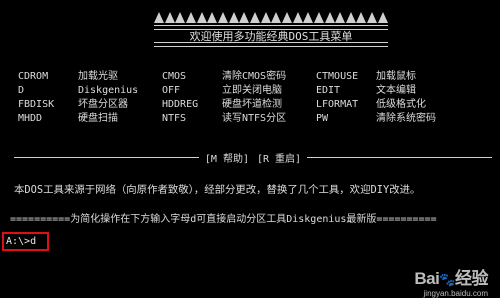  I want to click on menu-command-key: EDIT, so click(346, 90).